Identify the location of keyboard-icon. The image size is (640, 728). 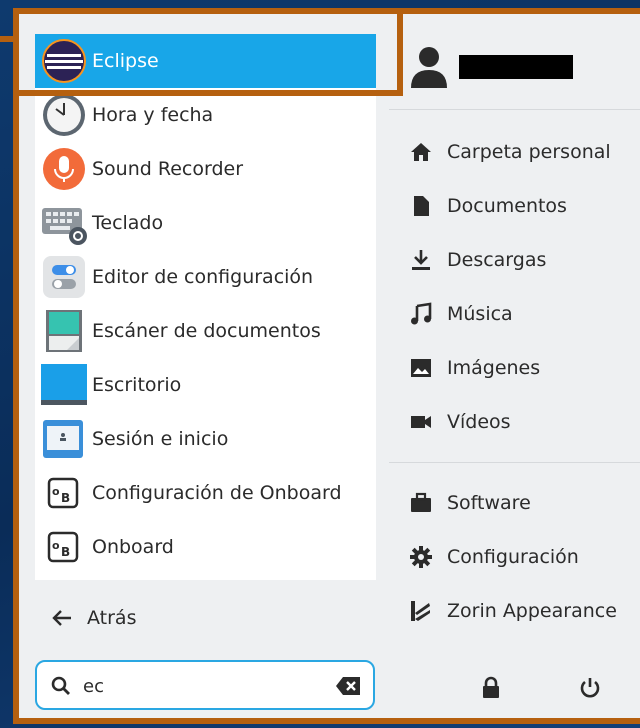
(64, 226).